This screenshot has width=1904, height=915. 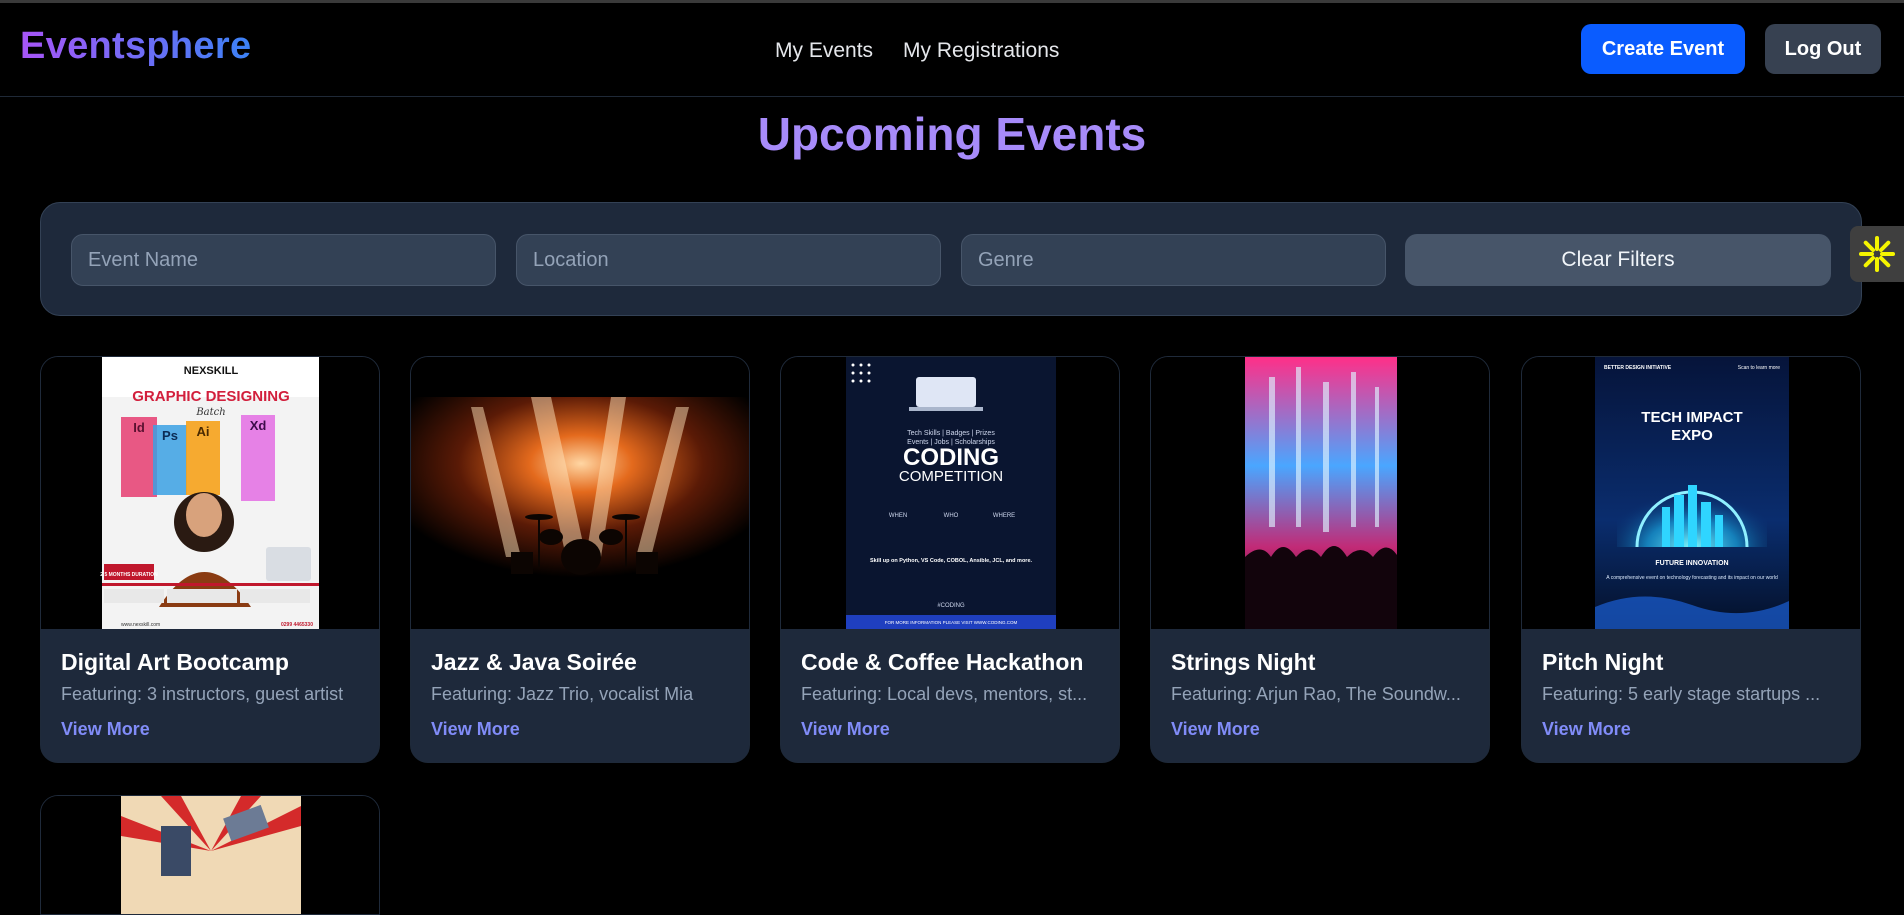 What do you see at coordinates (139, 427) in the screenshot?
I see `svg-text: Id` at bounding box center [139, 427].